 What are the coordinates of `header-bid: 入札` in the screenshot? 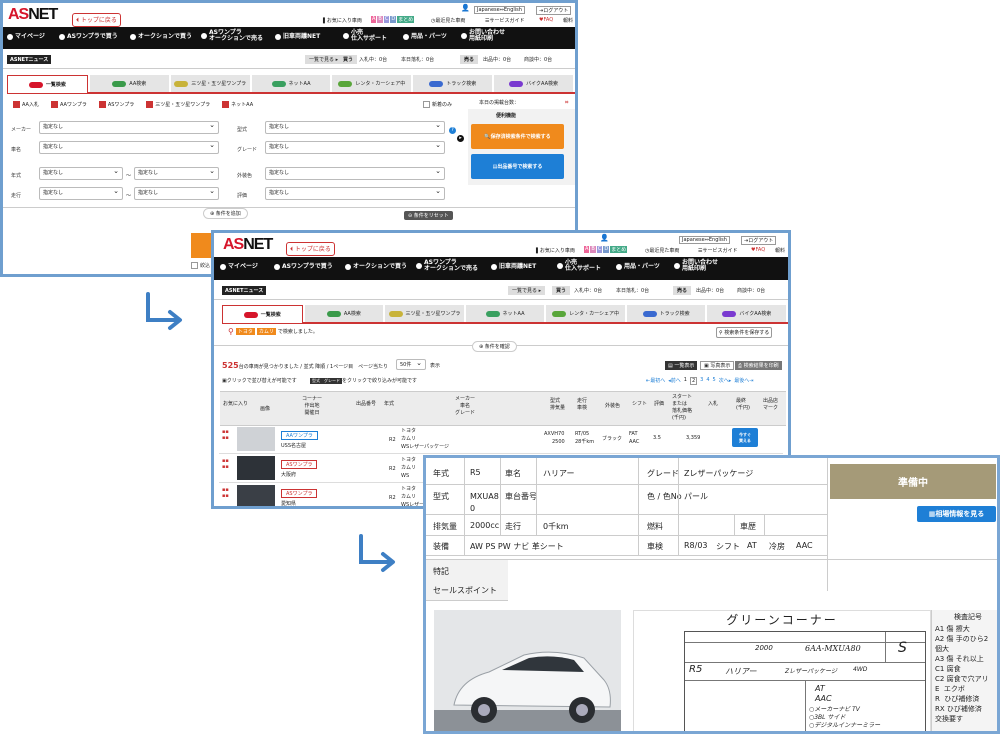 It's located at (713, 403).